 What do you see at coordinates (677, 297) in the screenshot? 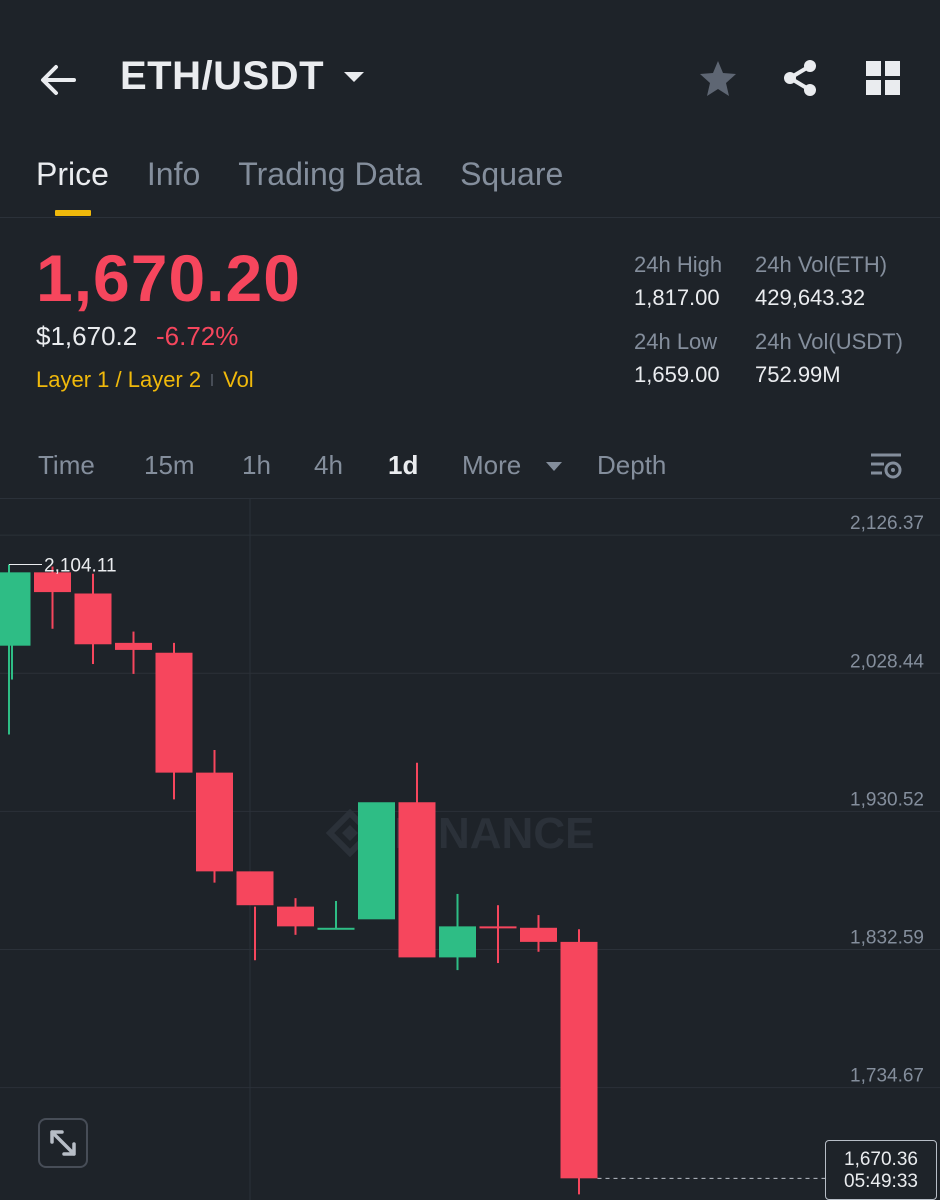
I see `high-value: 1,817.00` at bounding box center [677, 297].